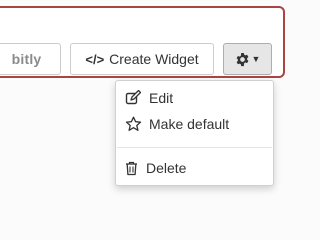  Describe the element at coordinates (256, 59) in the screenshot. I see `caret-down-icon: ▼` at that location.